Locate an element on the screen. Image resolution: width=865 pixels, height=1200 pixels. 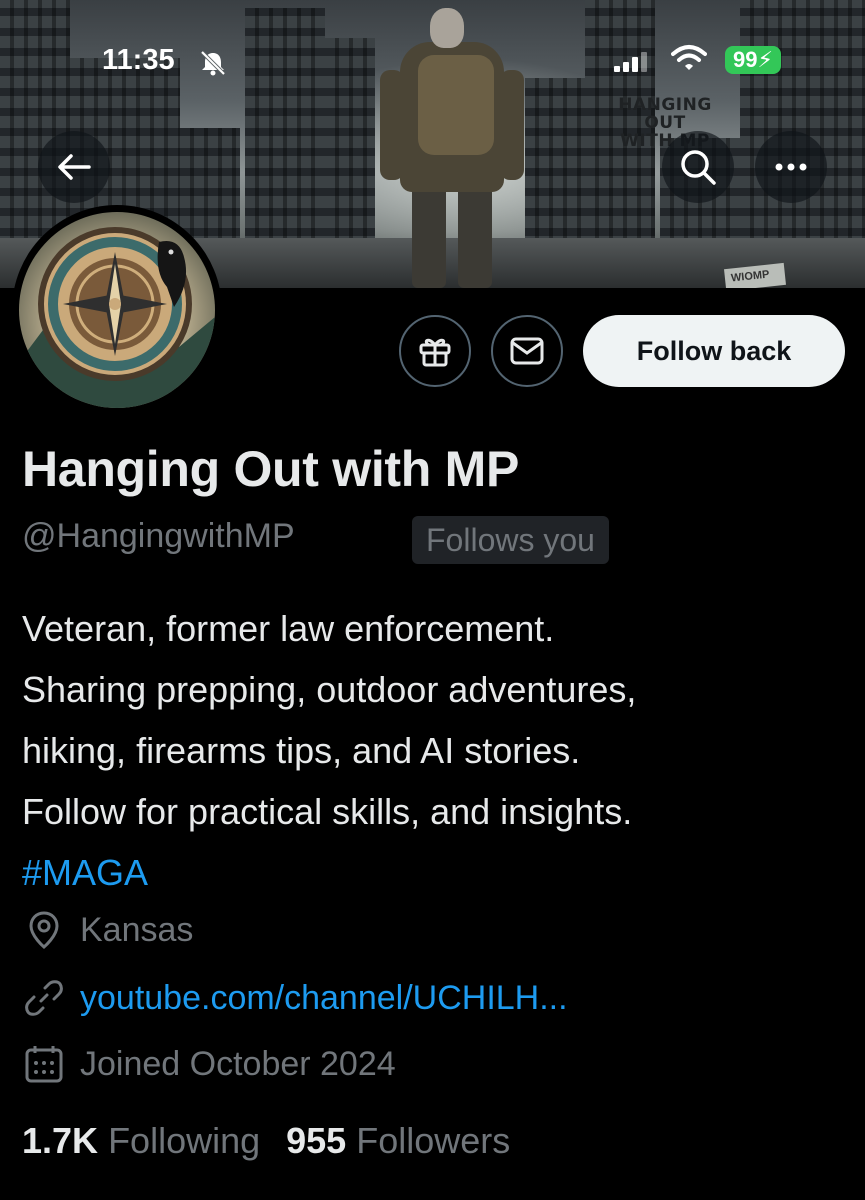
battery-charging-icon: ⚡ is located at coordinates (765, 59).